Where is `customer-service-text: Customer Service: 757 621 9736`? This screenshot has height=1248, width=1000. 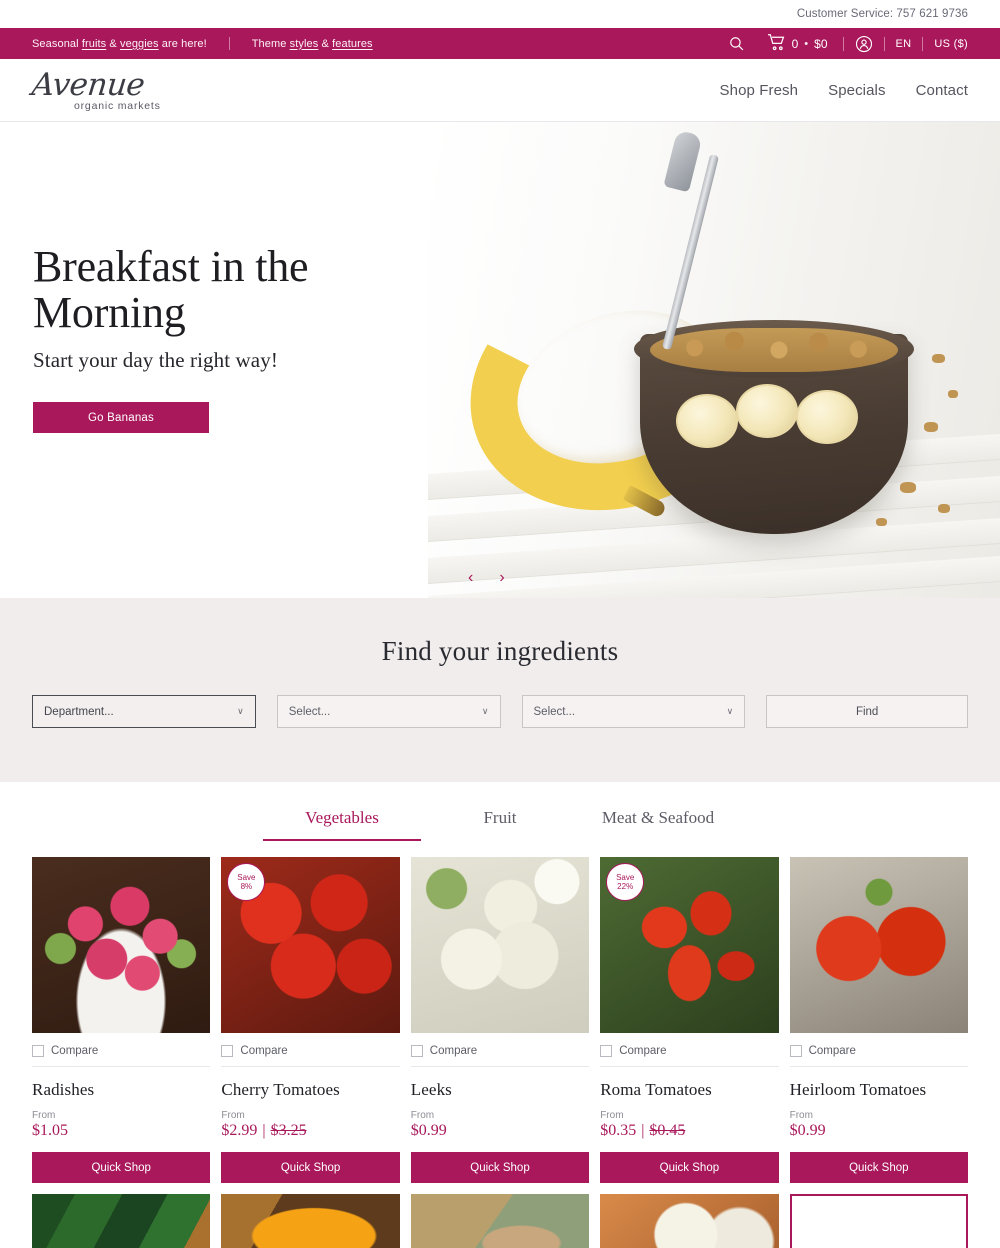 customer-service-text: Customer Service: 757 621 9736 is located at coordinates (882, 14).